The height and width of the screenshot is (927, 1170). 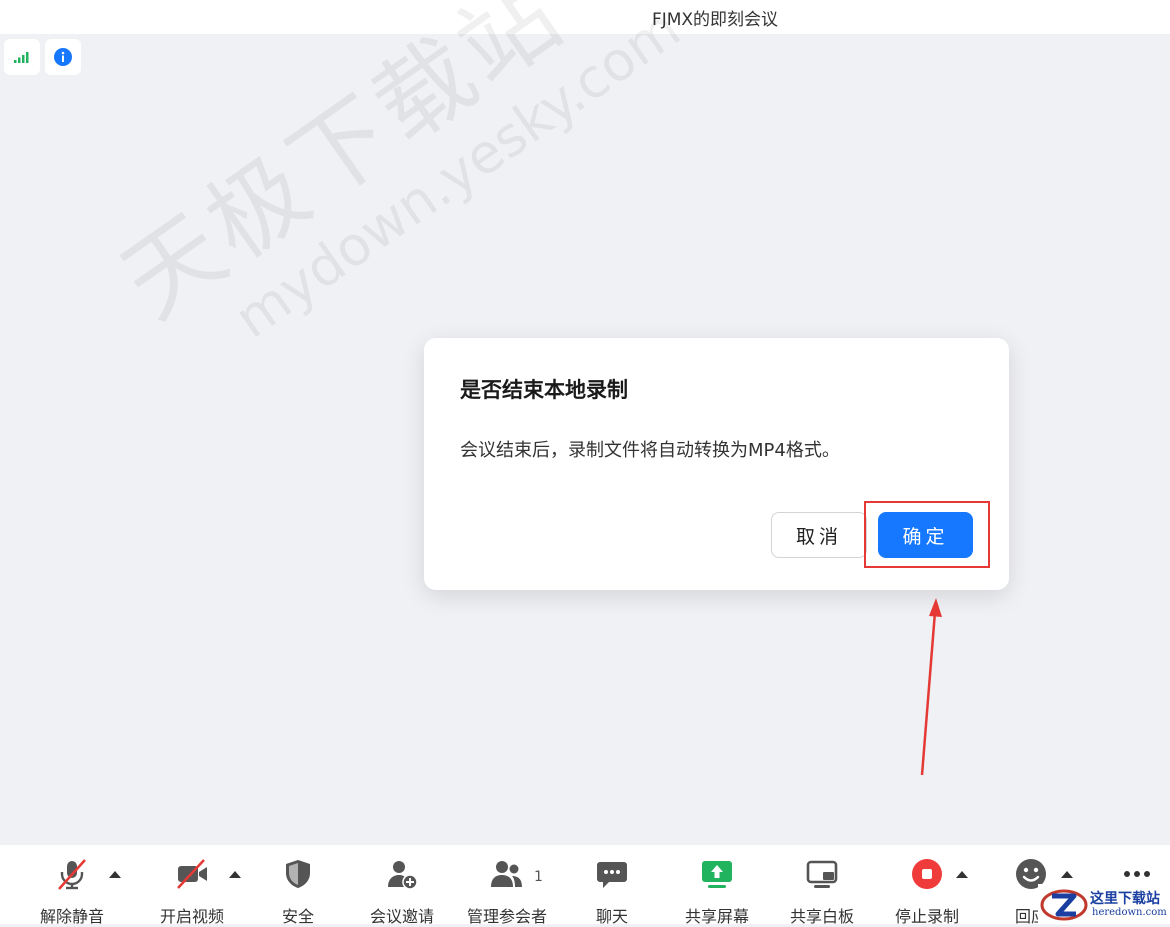 I want to click on stop-record-icon, so click(x=927, y=874).